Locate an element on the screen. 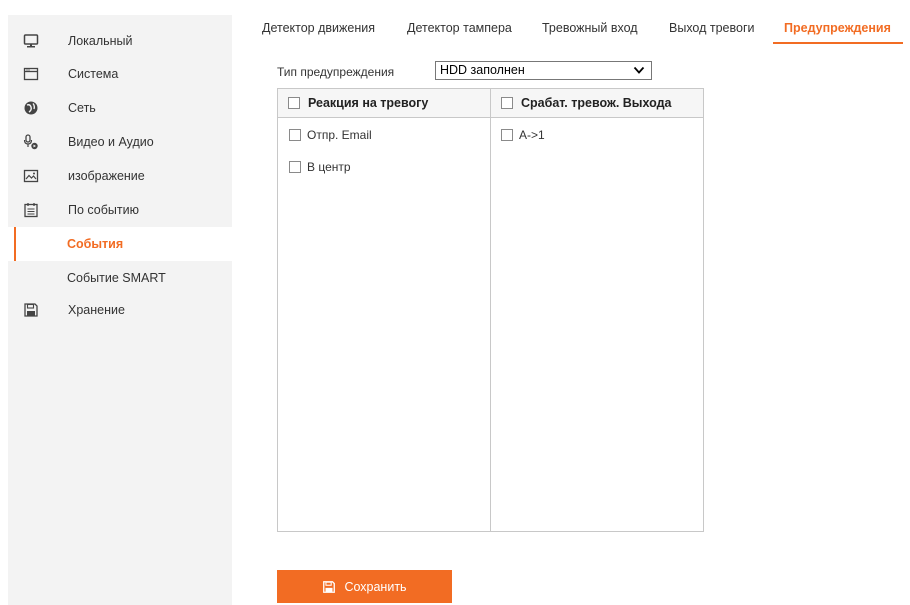 This screenshot has height=605, width=910. alarm-output-a1-checkbox is located at coordinates (507, 135).